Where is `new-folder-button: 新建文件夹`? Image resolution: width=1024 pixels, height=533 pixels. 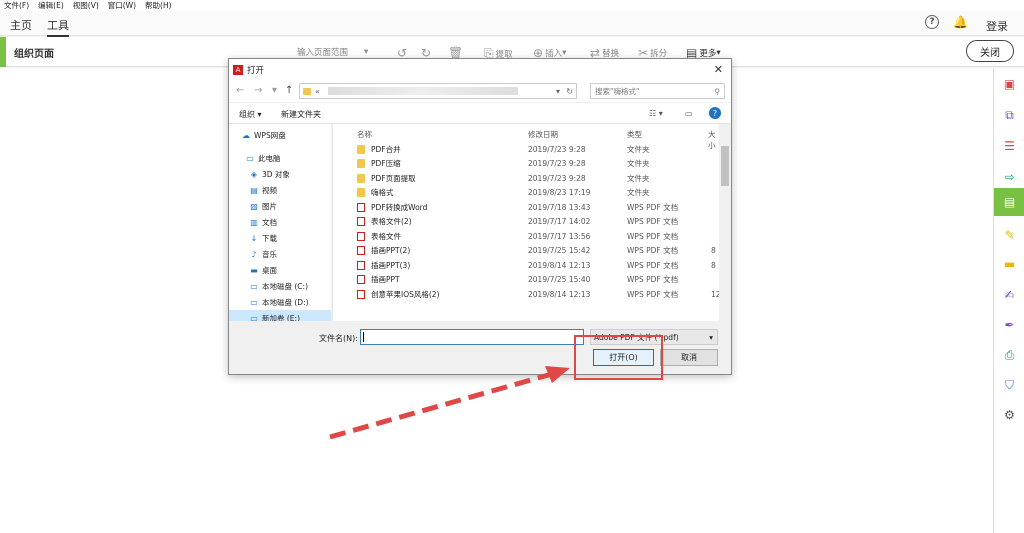 new-folder-button: 新建文件夹 is located at coordinates (301, 114).